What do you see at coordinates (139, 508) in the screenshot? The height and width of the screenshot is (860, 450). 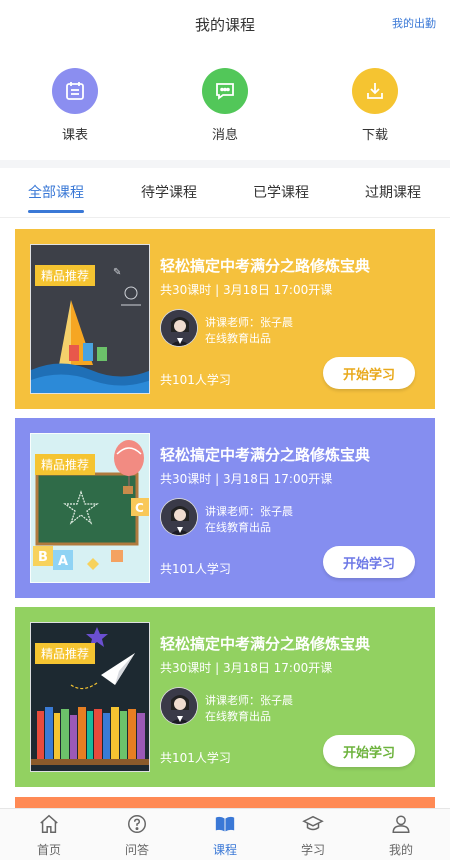 I see `svg-text: C` at bounding box center [139, 508].